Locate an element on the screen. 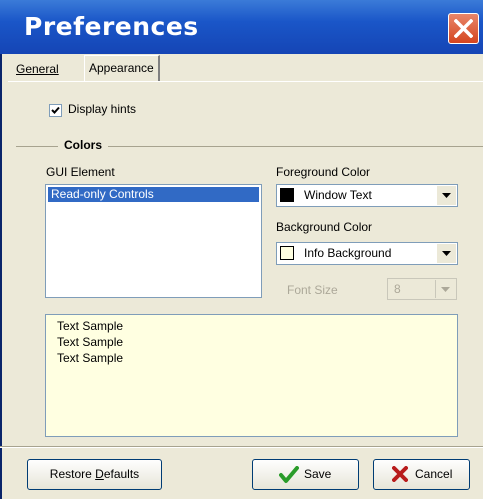 The height and width of the screenshot is (499, 483). restore-label-suffix: efaults is located at coordinates (121, 474).